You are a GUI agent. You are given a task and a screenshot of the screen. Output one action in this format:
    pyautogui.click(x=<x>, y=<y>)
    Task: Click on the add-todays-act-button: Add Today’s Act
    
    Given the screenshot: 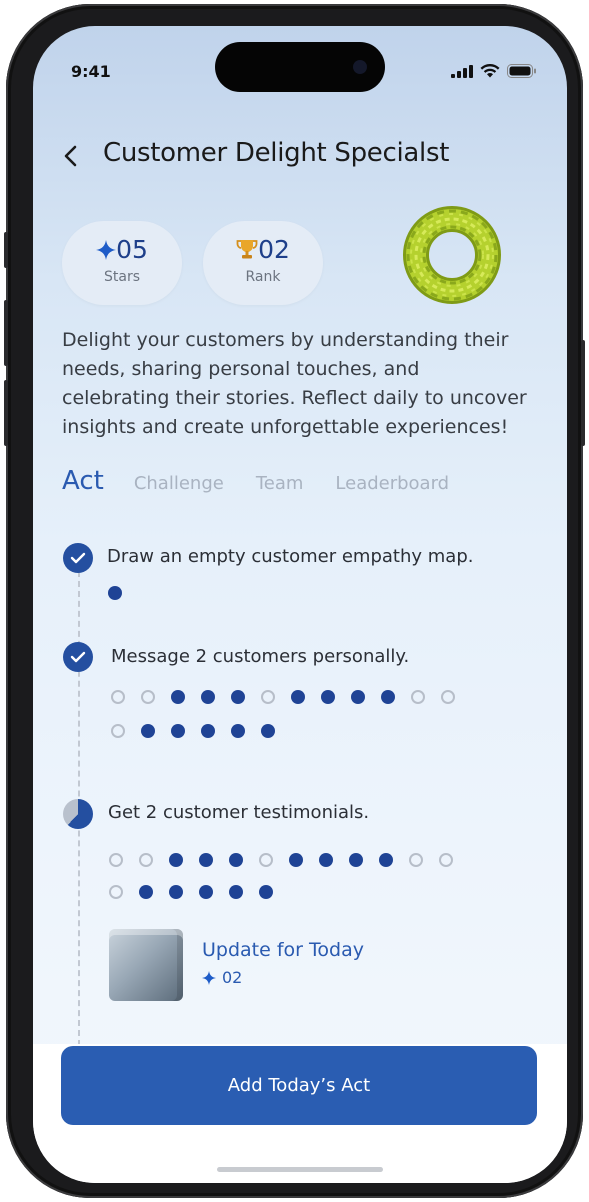 What is the action you would take?
    pyautogui.click(x=299, y=1085)
    